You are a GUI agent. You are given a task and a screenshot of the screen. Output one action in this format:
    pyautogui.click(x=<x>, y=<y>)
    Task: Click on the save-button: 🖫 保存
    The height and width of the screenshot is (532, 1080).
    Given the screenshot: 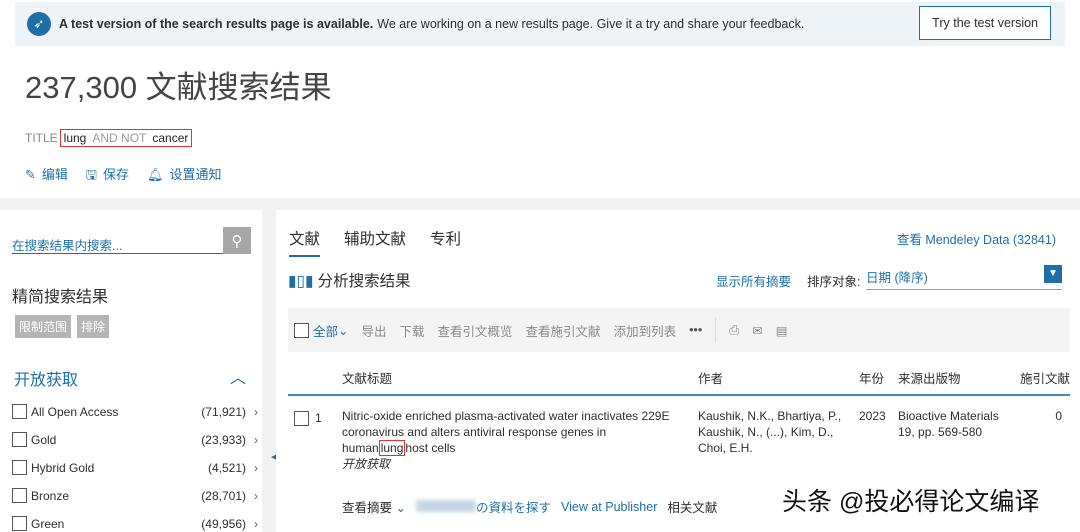 What is the action you would take?
    pyautogui.click(x=107, y=176)
    